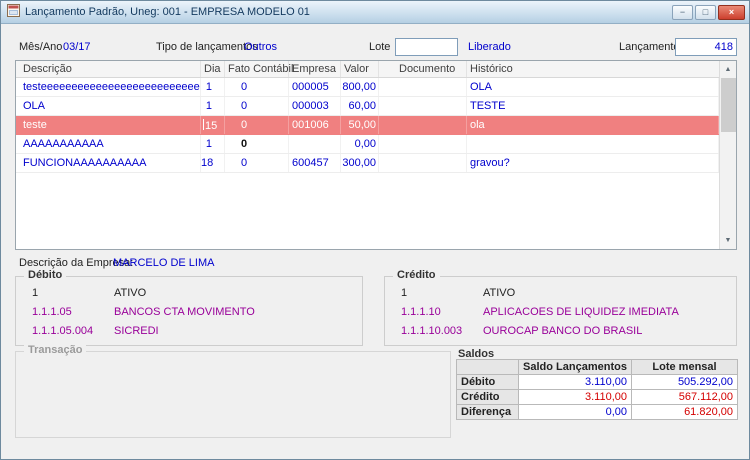 The height and width of the screenshot is (460, 750). What do you see at coordinates (203, 124) in the screenshot?
I see `text-caret` at bounding box center [203, 124].